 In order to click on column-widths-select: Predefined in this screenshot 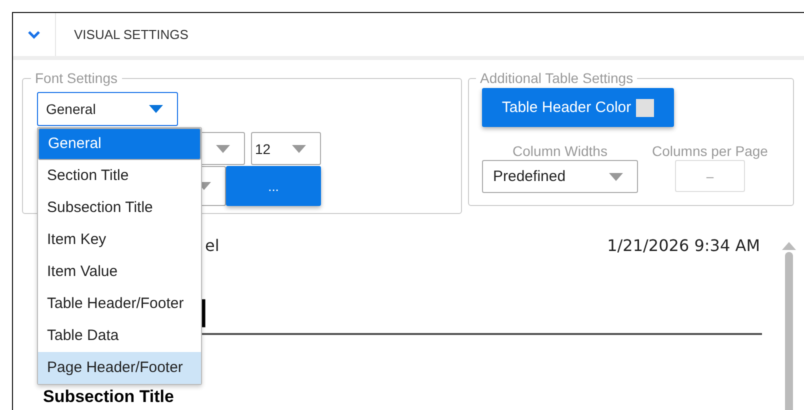, I will do `click(560, 176)`.